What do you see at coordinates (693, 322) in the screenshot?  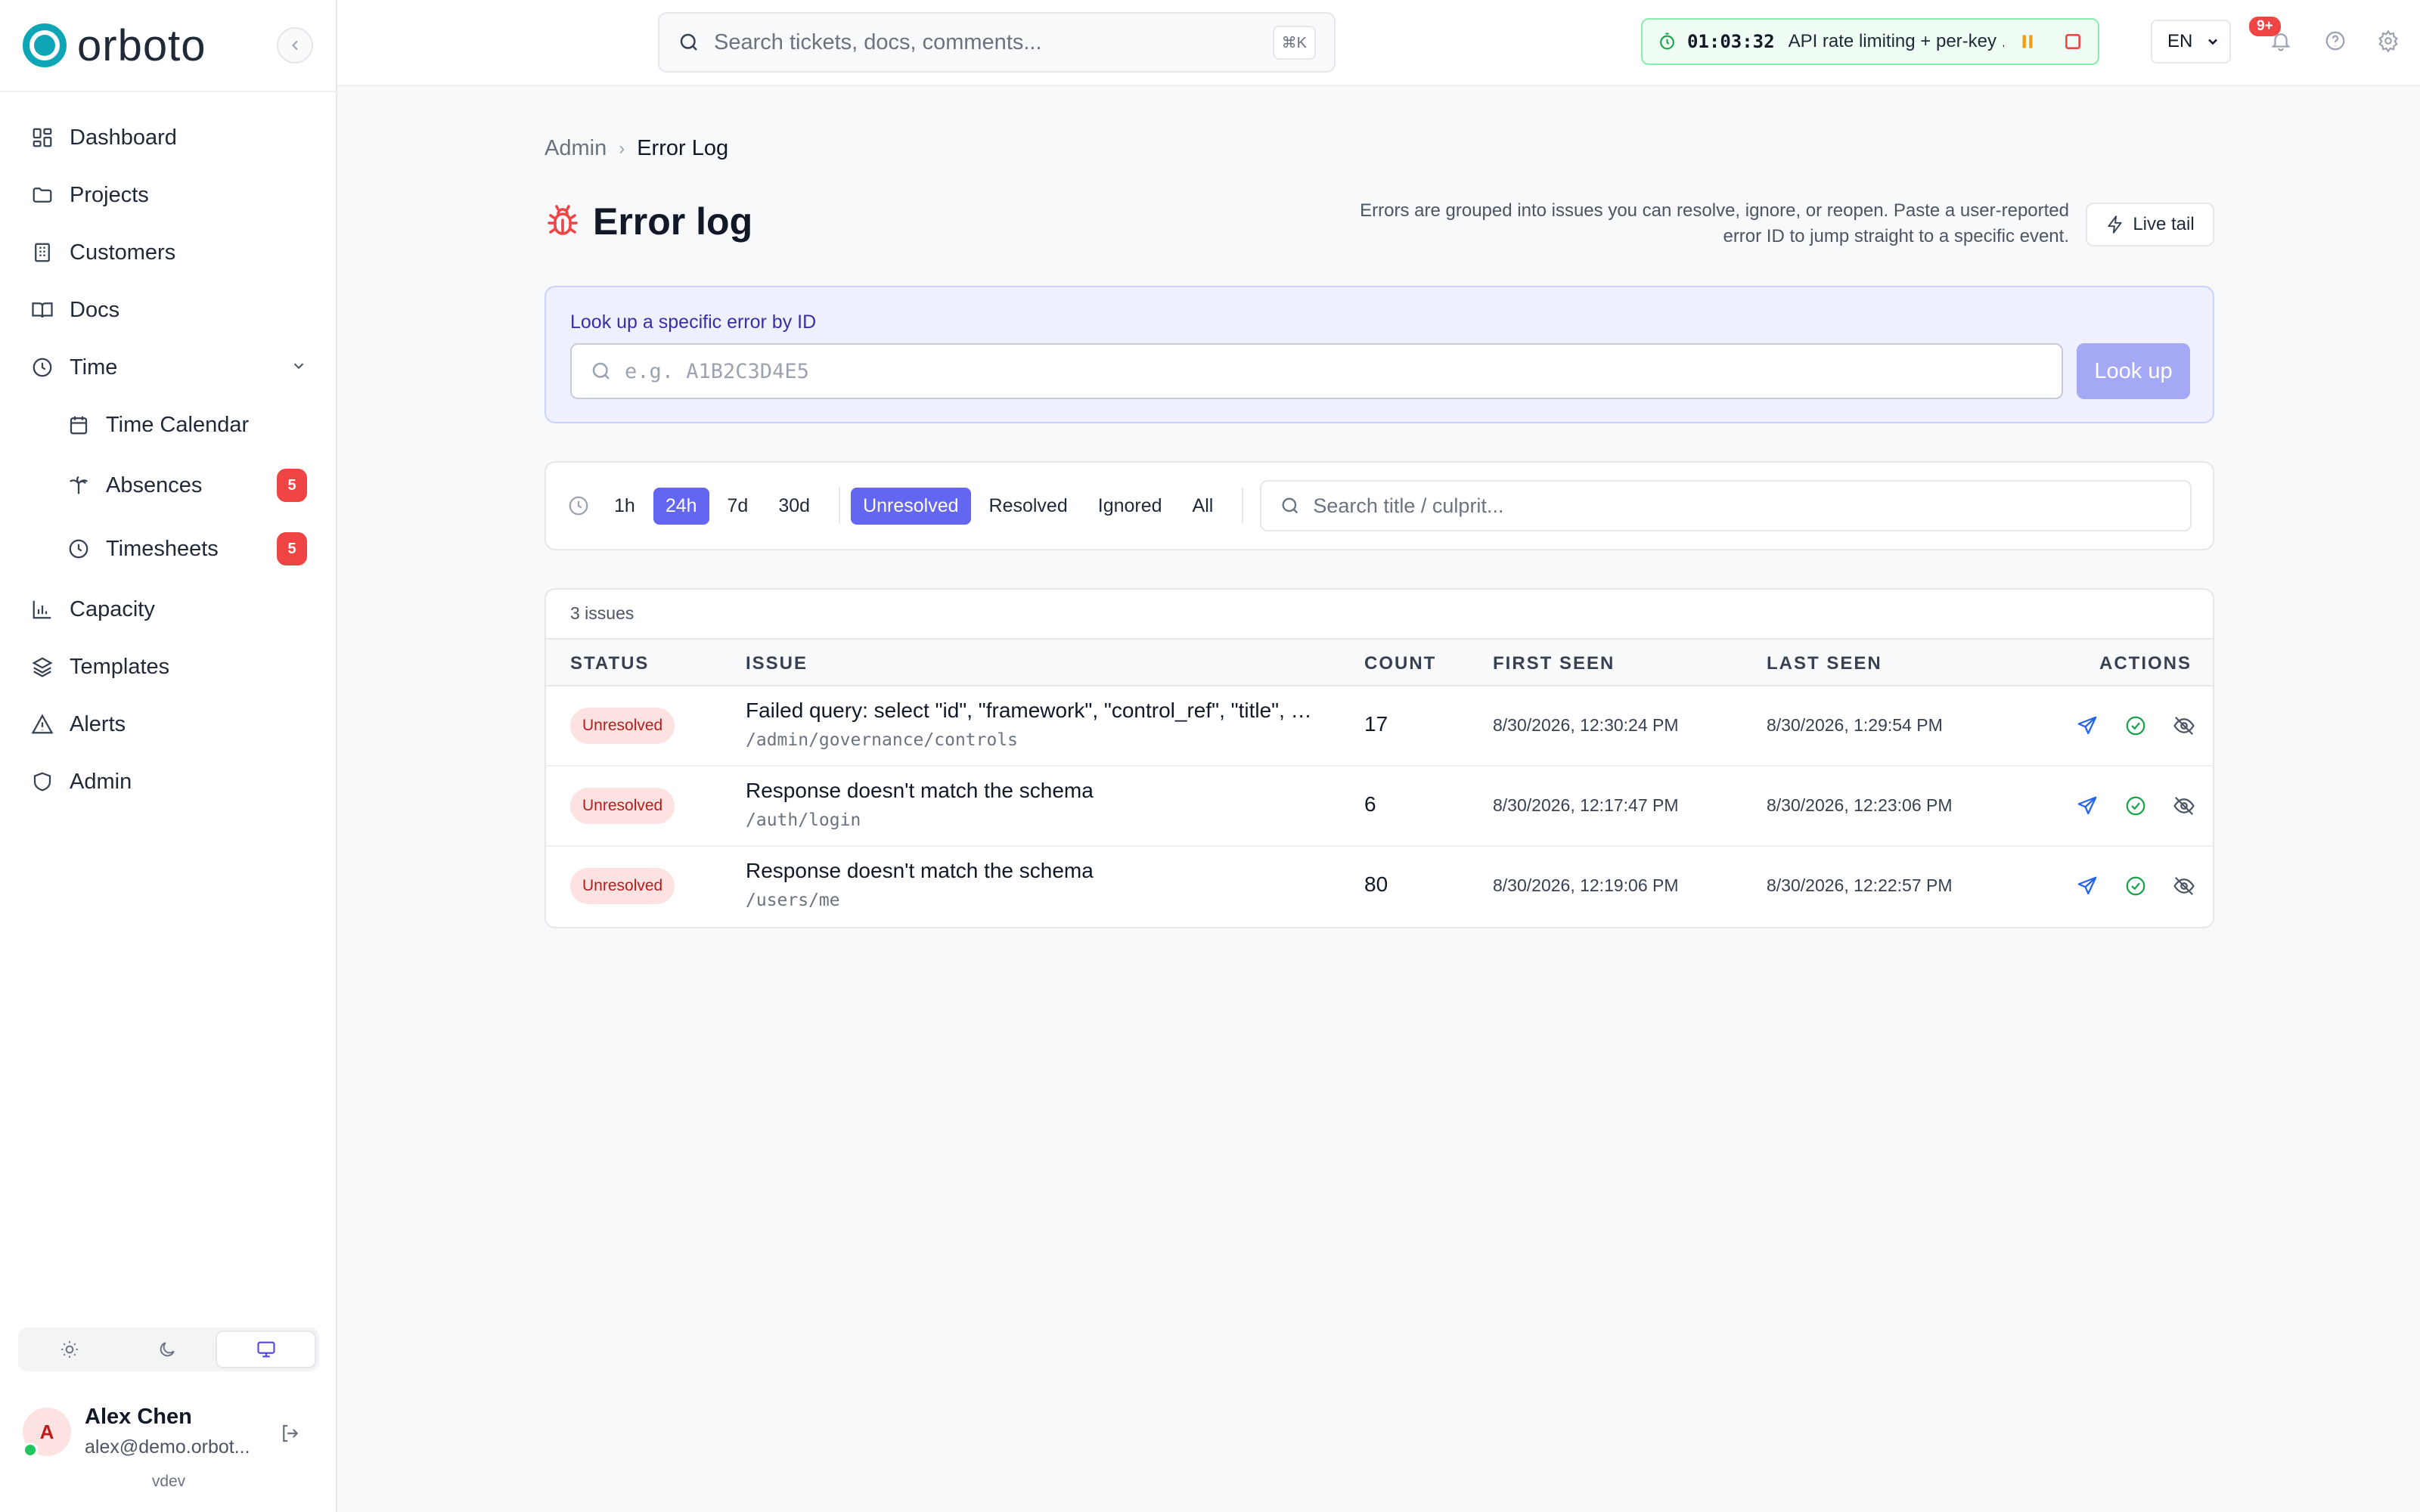 I see `error-lookup-label: Look up a specific error by ID` at bounding box center [693, 322].